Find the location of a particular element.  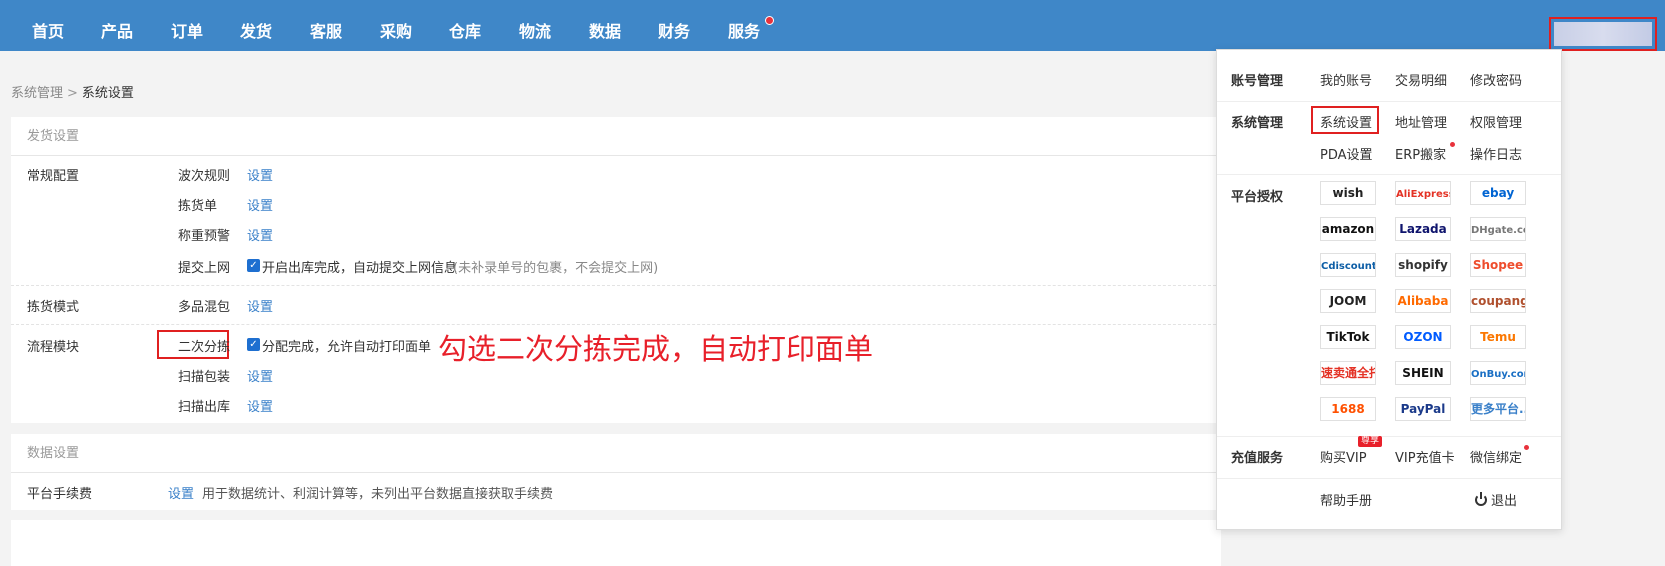

platform-logo-9: JOOM is located at coordinates (1348, 301).